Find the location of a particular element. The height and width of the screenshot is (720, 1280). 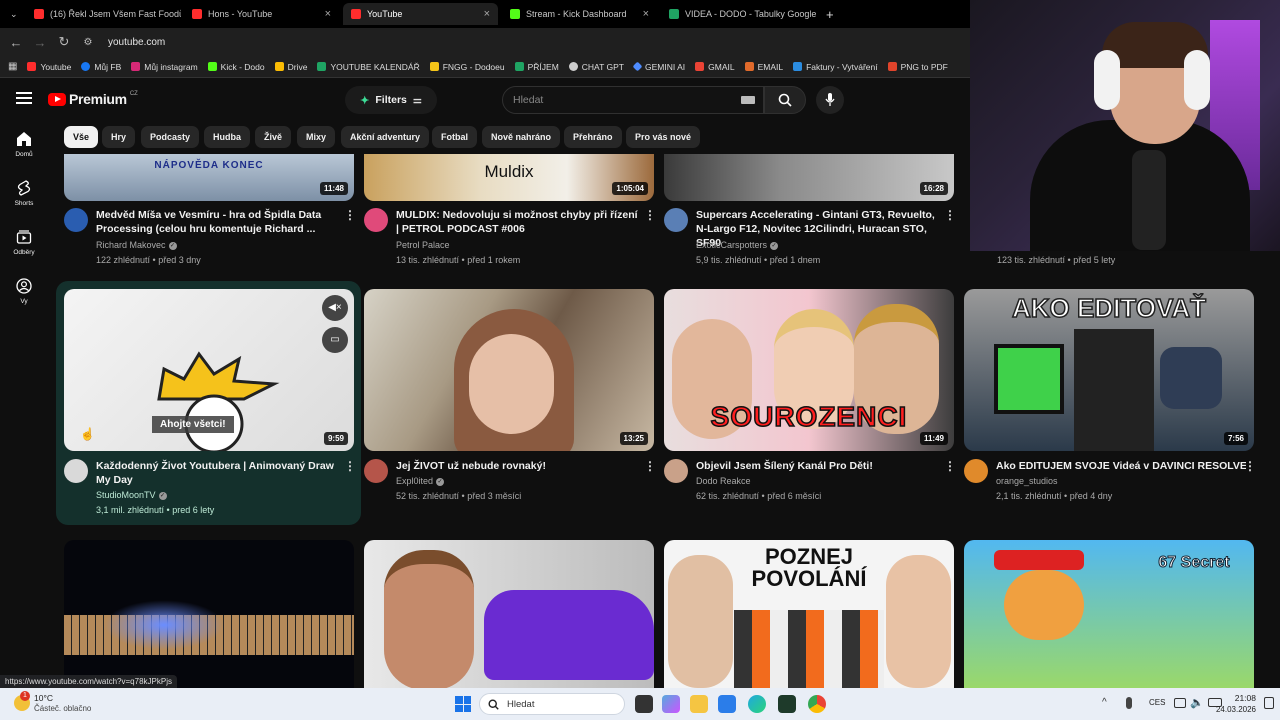

video-thumbnail: ◀× ▭ Ahojte všetci! 9:59 ☝ is located at coordinates (209, 370).